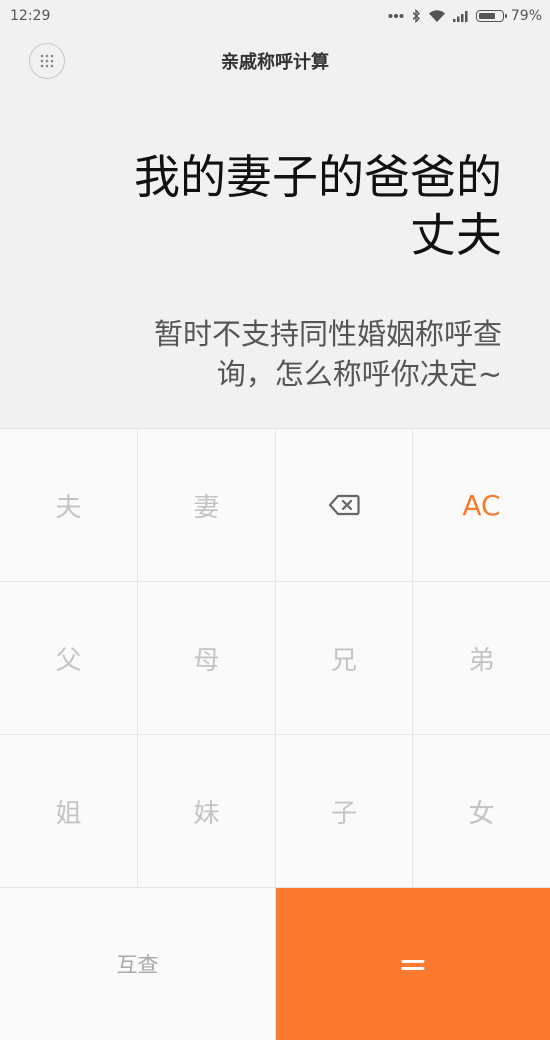 This screenshot has width=550, height=1040. What do you see at coordinates (275, 16) in the screenshot?
I see `status-bar: 12:29 79%` at bounding box center [275, 16].